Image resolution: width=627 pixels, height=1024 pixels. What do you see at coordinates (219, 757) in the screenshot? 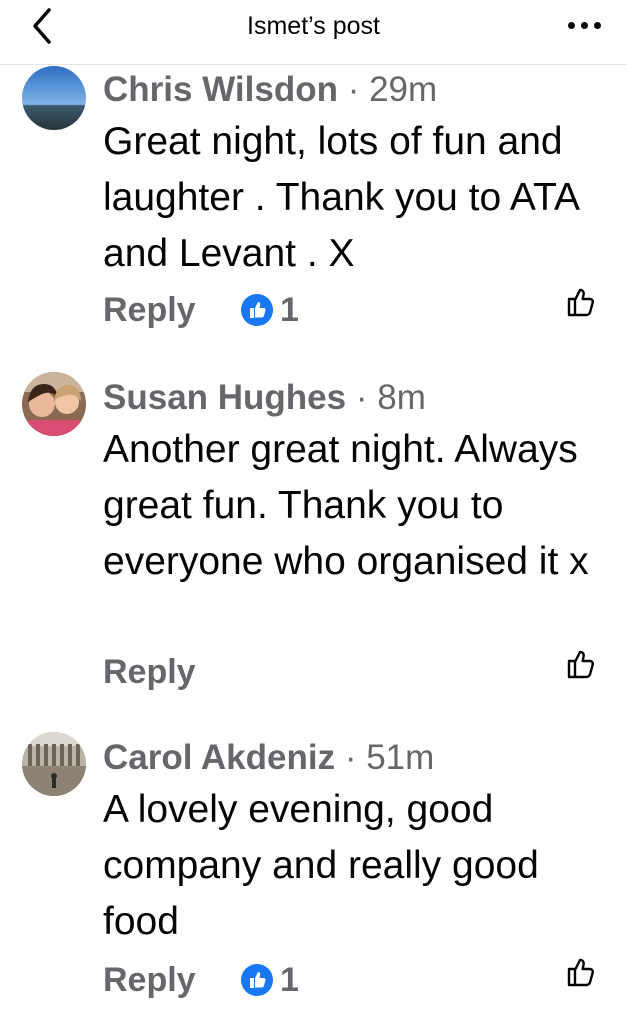
I see `author-name: Carol Akdeniz` at bounding box center [219, 757].